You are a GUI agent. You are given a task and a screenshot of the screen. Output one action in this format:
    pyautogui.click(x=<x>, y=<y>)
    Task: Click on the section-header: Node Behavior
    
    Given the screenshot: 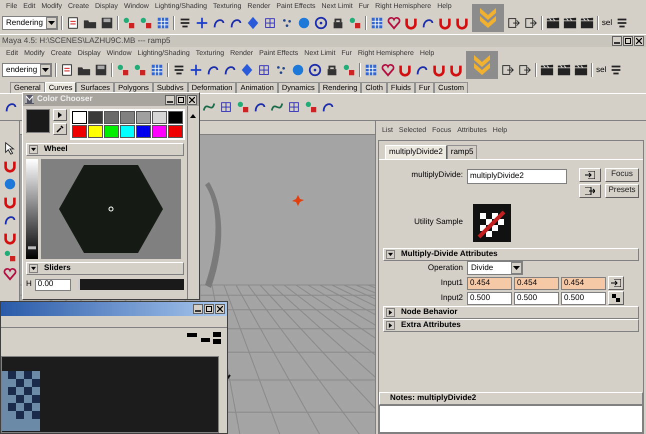 What is the action you would take?
    pyautogui.click(x=511, y=312)
    